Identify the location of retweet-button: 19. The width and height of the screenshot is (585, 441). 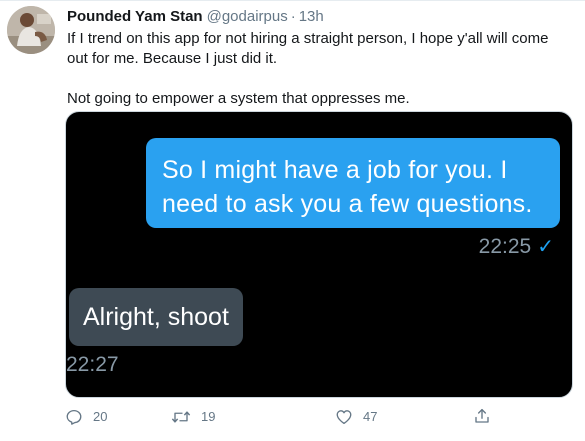
(193, 417).